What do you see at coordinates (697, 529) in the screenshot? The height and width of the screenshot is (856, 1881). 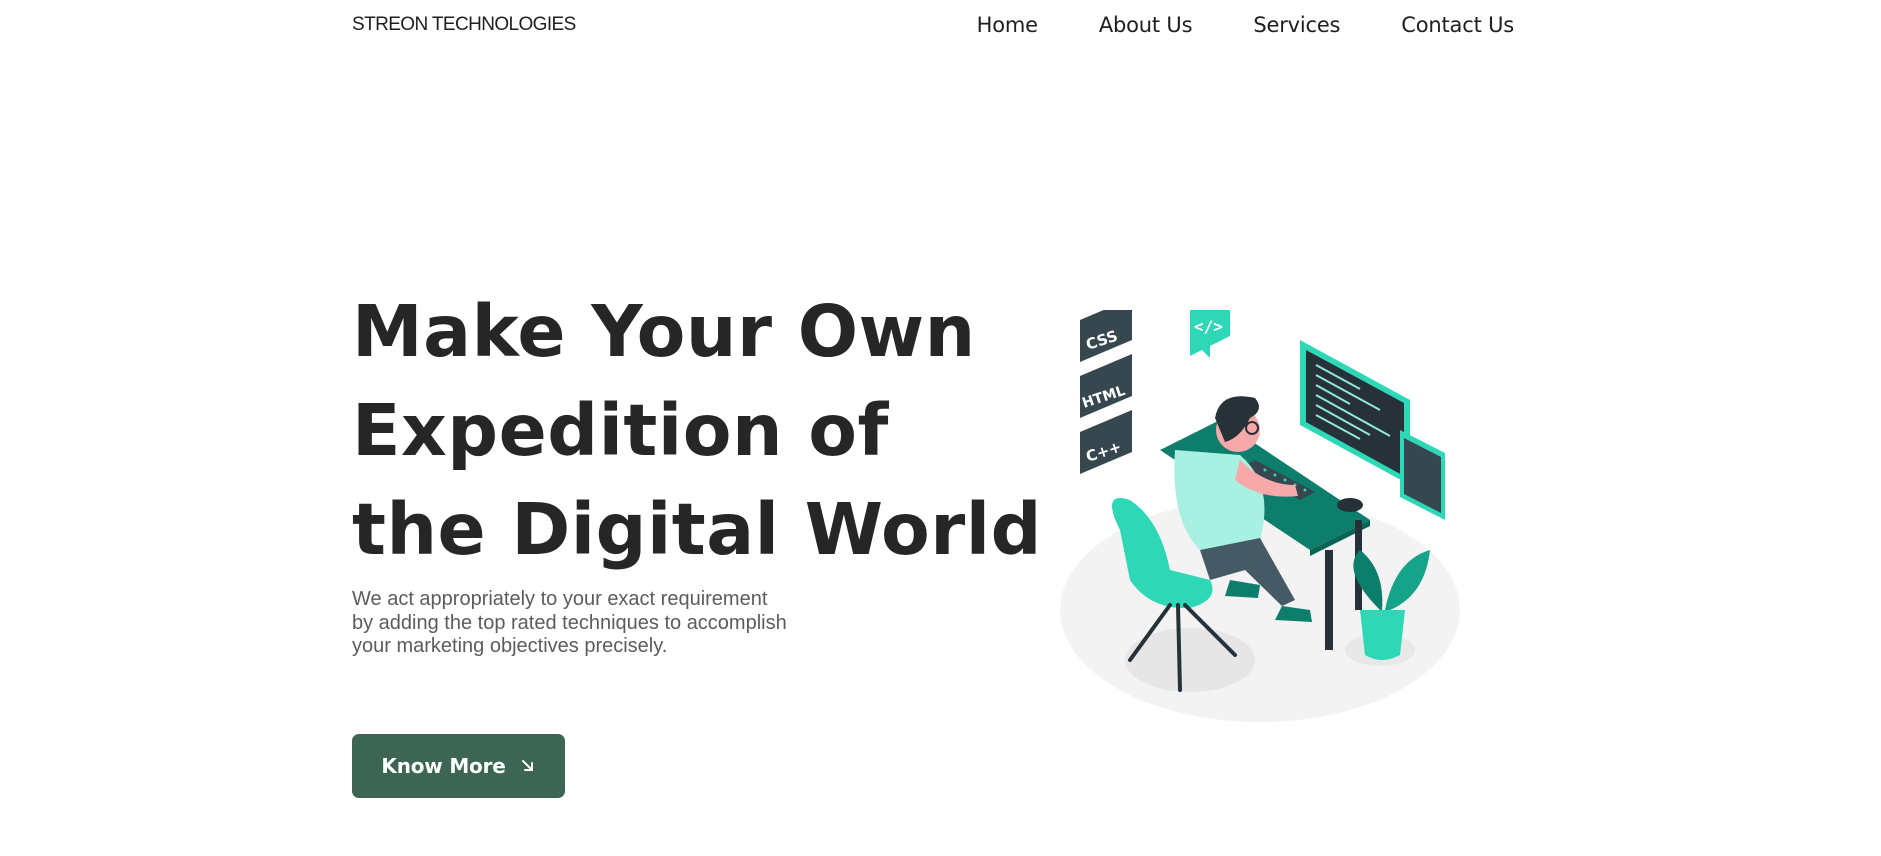 I see `hero-title-line: the Digital World` at bounding box center [697, 529].